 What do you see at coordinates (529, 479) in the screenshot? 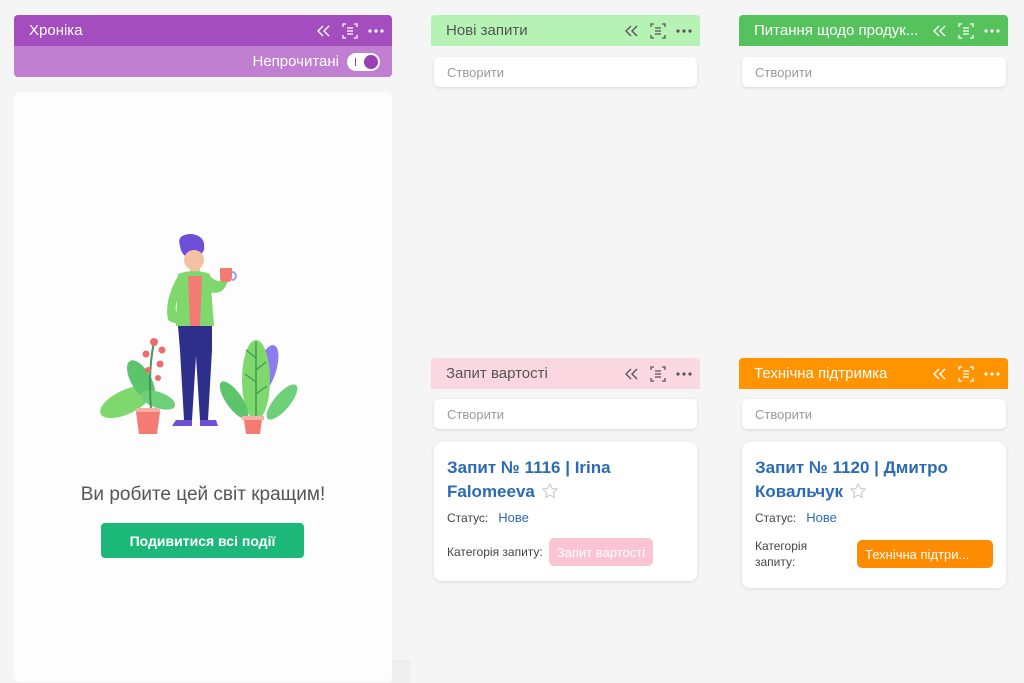
I see `card-title: Запит № 1116 | Irina Falomeeva` at bounding box center [529, 479].